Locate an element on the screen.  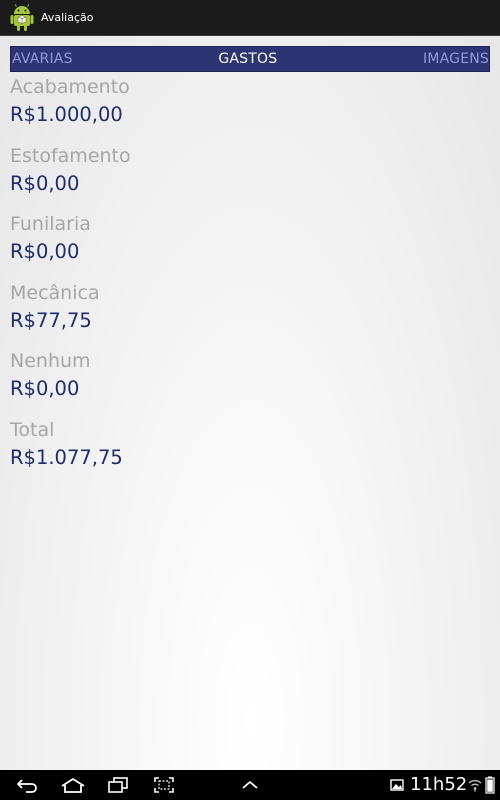
wifi-icon is located at coordinates (475, 785).